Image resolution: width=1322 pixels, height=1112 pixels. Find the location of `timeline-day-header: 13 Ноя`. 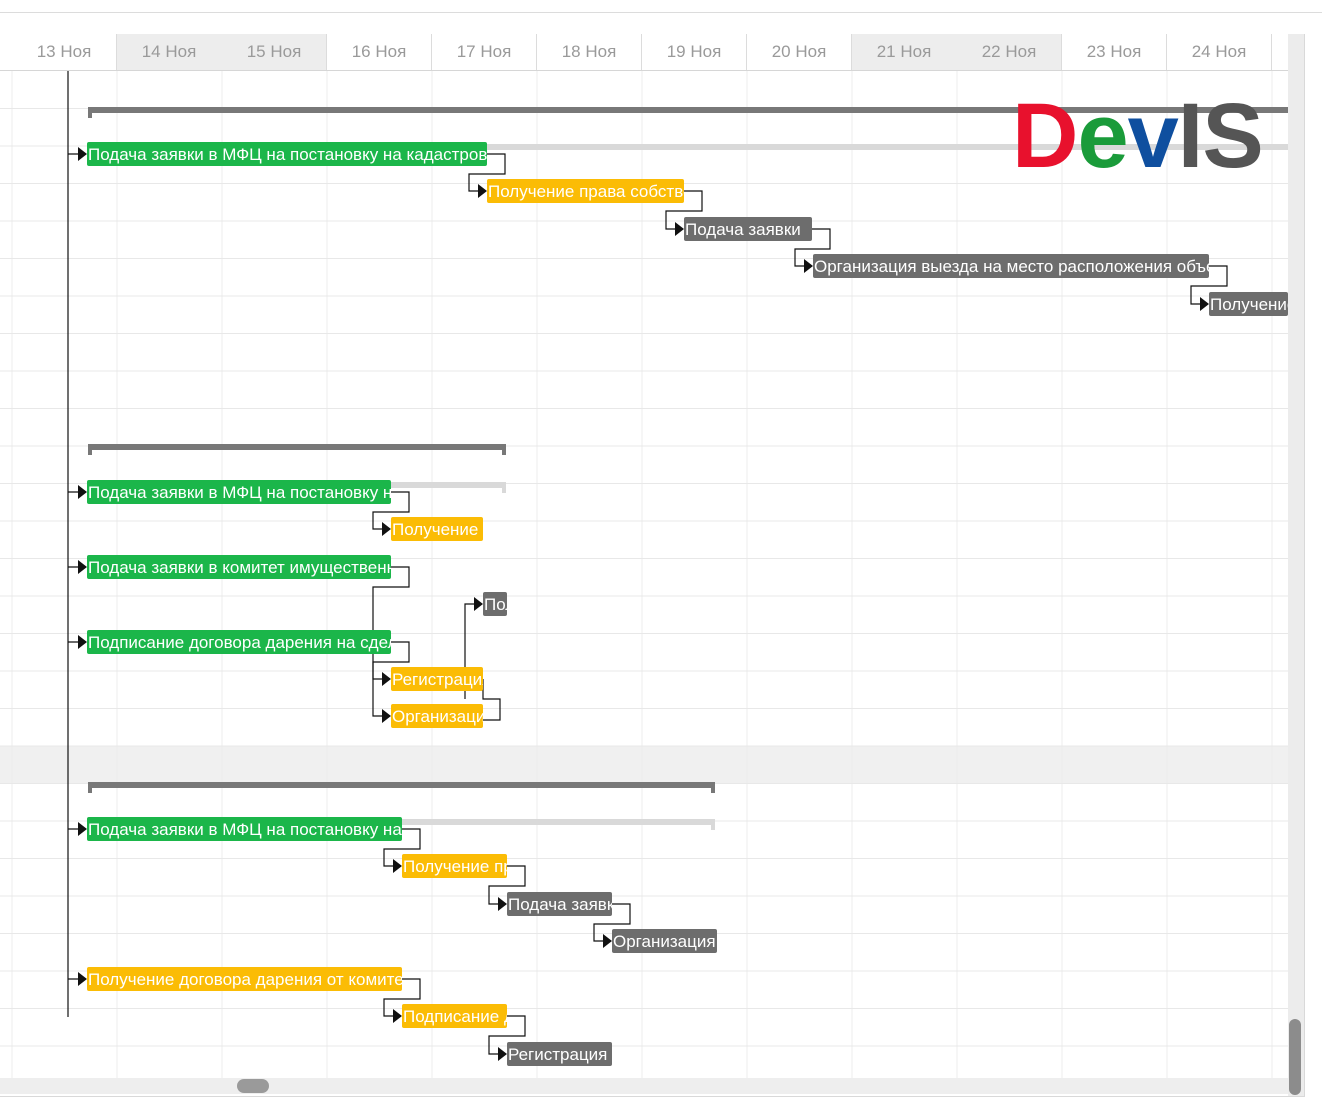

timeline-day-header: 13 Ноя is located at coordinates (64, 52).